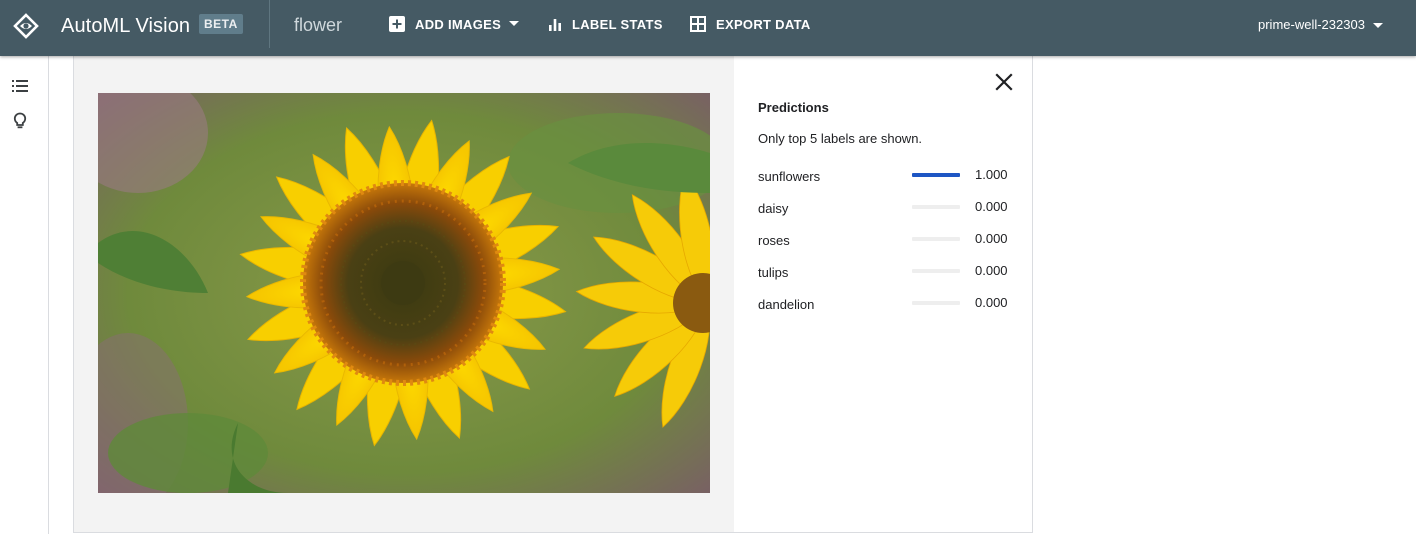  What do you see at coordinates (397, 24) in the screenshot?
I see `add-box-icon` at bounding box center [397, 24].